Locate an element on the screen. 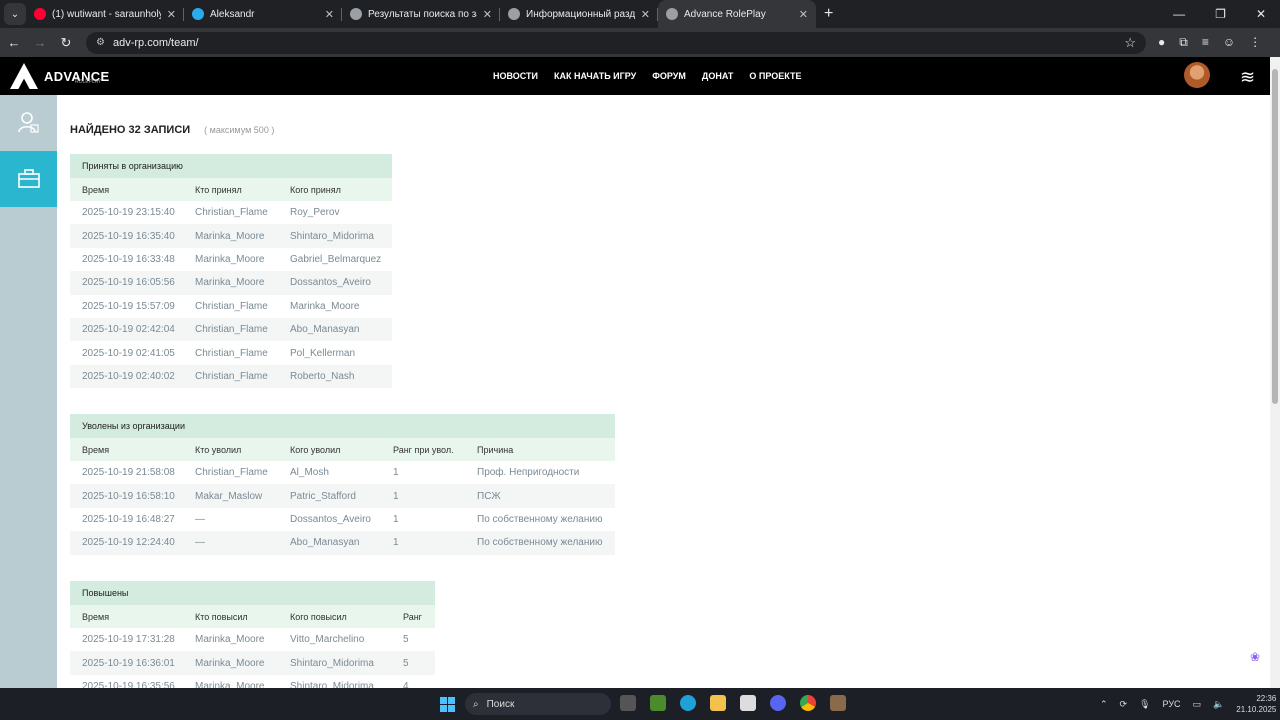  column-header: Кого повысил is located at coordinates (318, 616).